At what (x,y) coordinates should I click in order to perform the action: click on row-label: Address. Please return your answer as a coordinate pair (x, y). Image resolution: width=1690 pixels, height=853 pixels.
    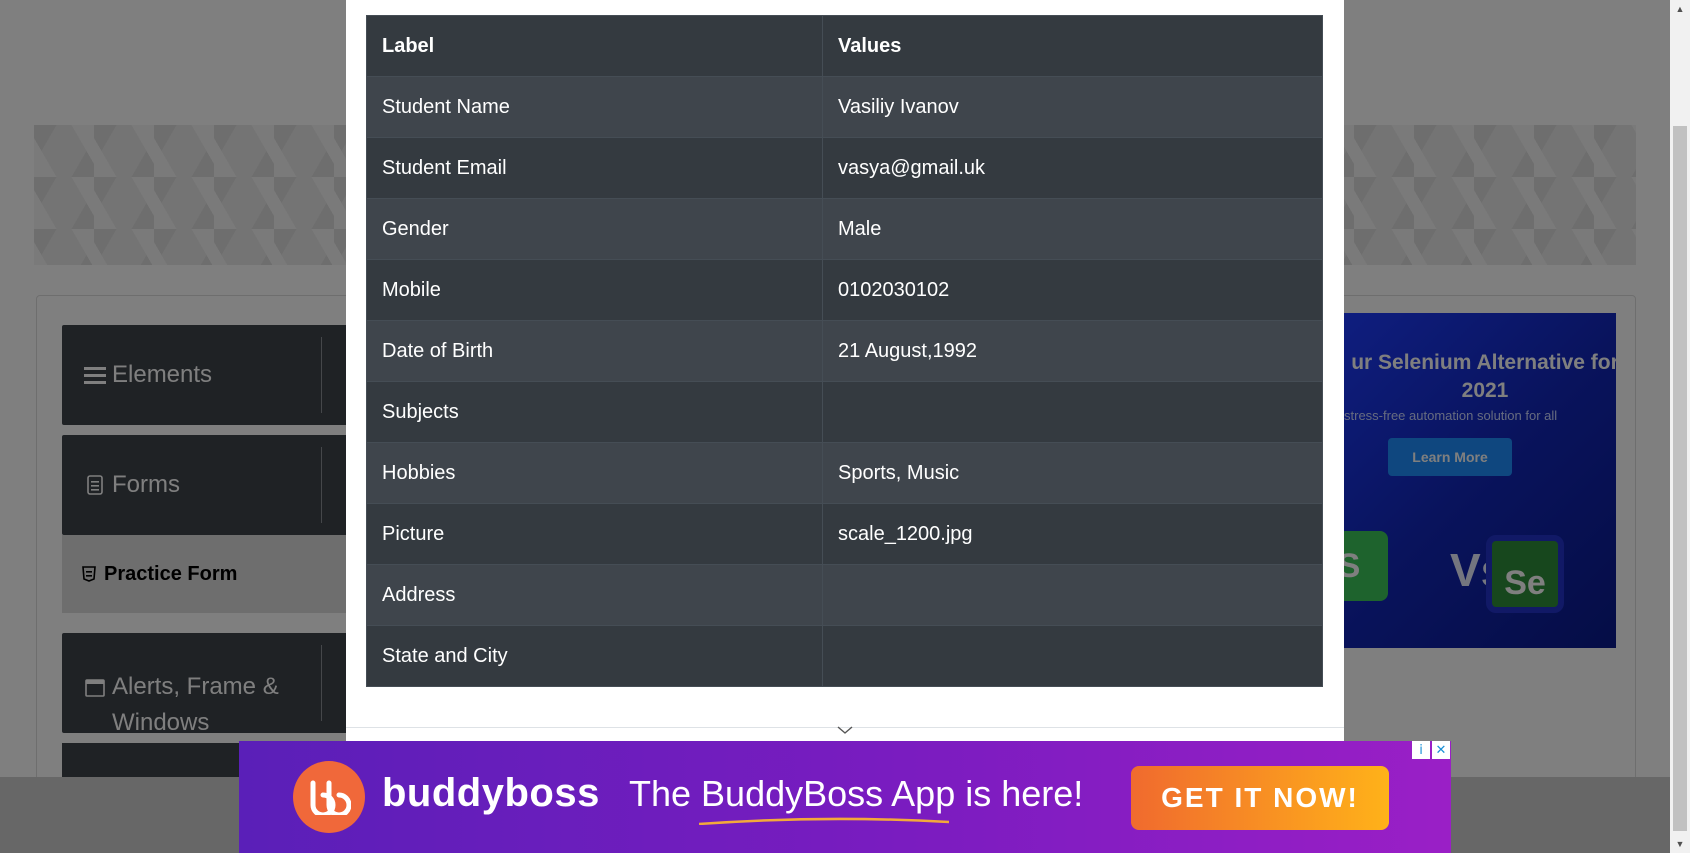
    Looking at the image, I should click on (594, 595).